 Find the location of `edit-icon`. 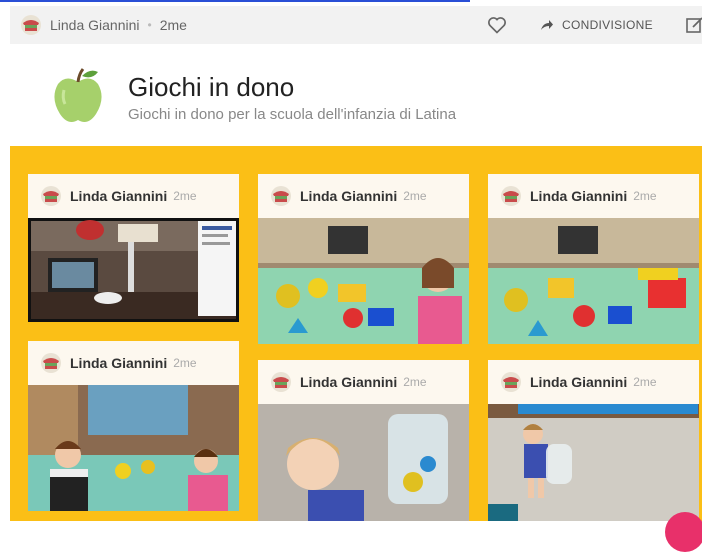

edit-icon is located at coordinates (694, 25).